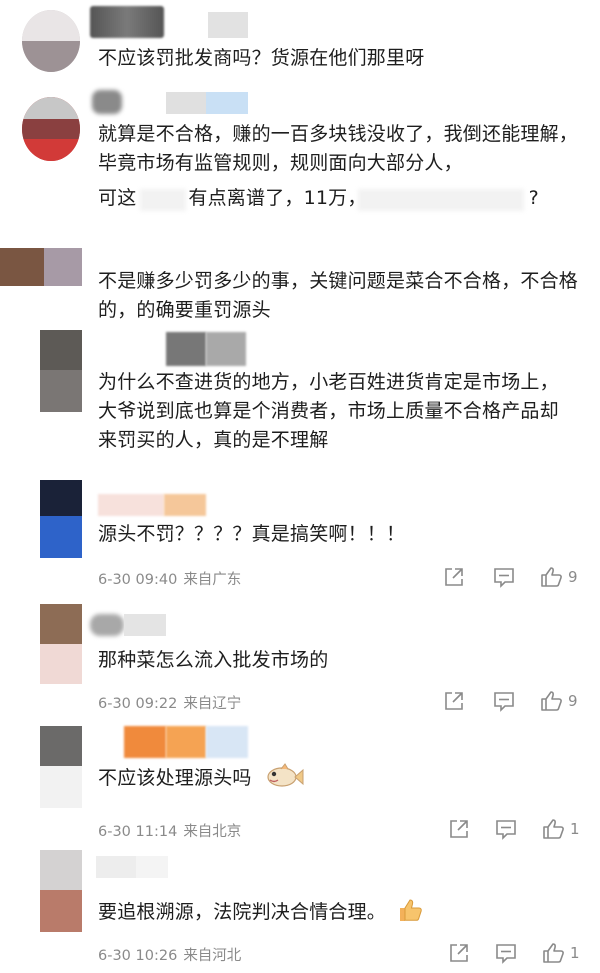 The image size is (600, 973). What do you see at coordinates (212, 704) in the screenshot?
I see `comment-location: 来自辽宁` at bounding box center [212, 704].